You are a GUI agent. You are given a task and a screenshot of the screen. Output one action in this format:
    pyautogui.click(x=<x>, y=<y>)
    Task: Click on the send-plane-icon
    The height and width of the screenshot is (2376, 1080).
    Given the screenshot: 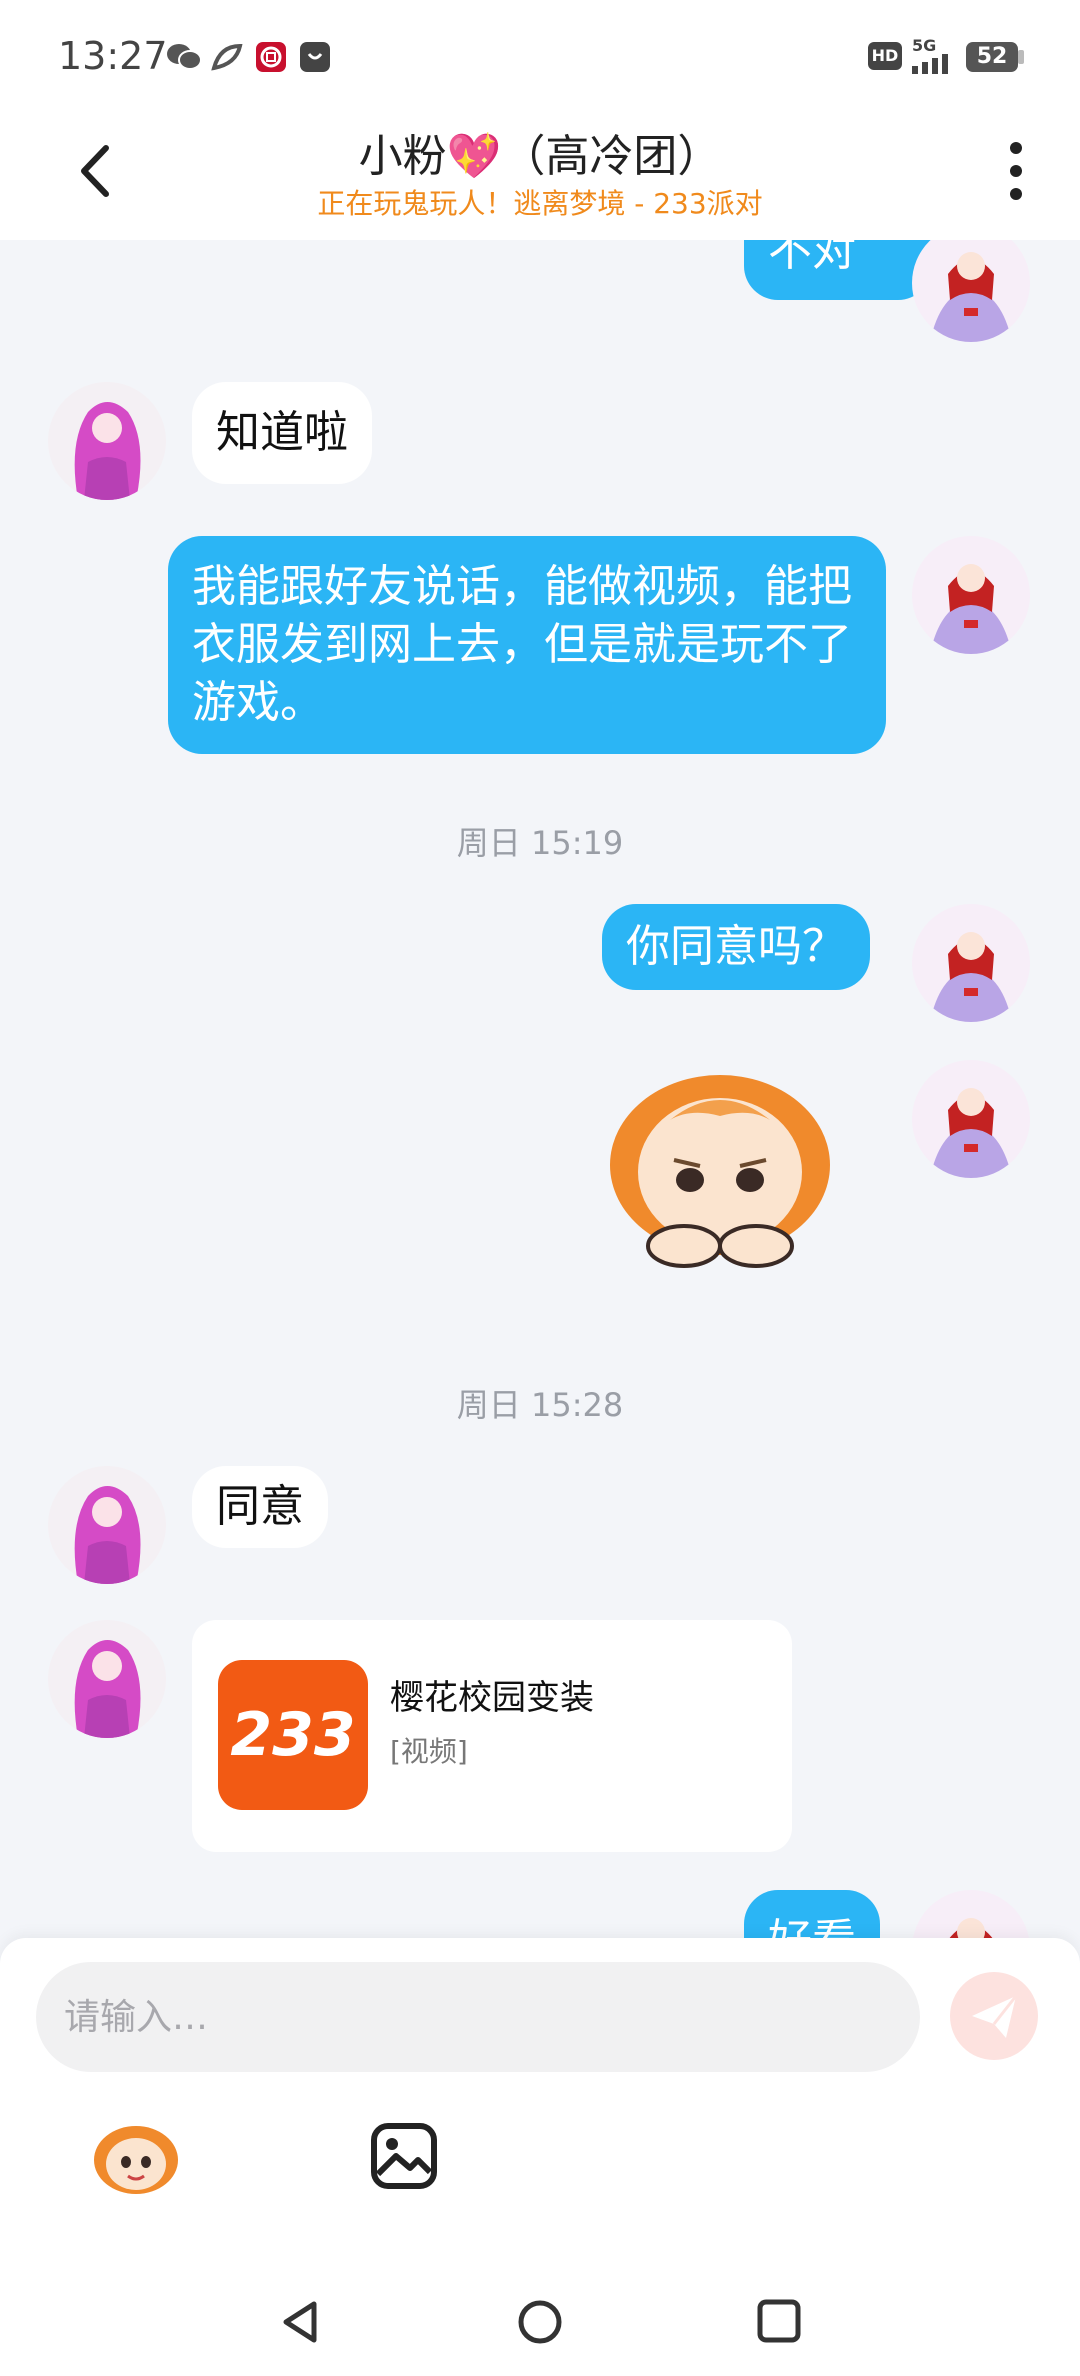 What is the action you would take?
    pyautogui.click(x=995, y=2016)
    